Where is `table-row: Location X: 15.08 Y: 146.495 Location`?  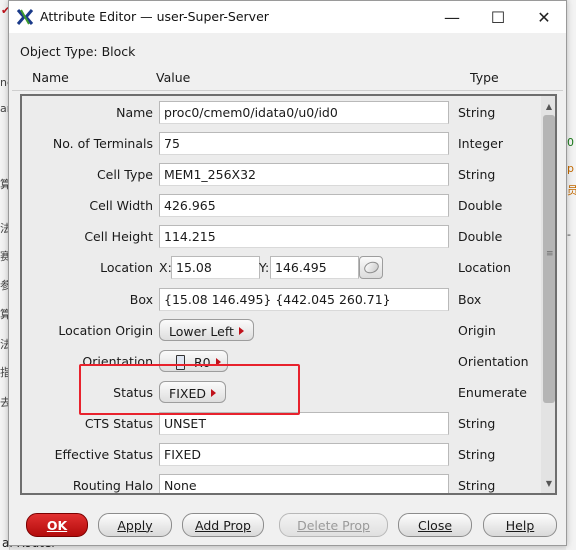
table-row: Location X: 15.08 Y: 146.495 Location is located at coordinates (281, 268).